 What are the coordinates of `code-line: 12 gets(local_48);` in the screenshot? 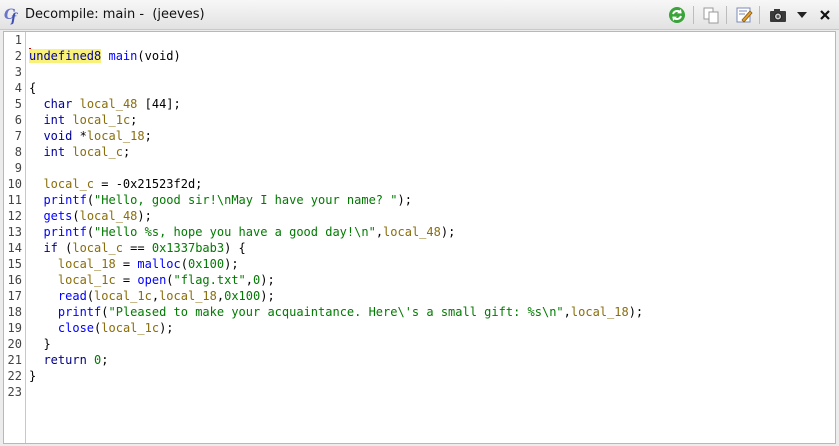 It's located at (419, 216).